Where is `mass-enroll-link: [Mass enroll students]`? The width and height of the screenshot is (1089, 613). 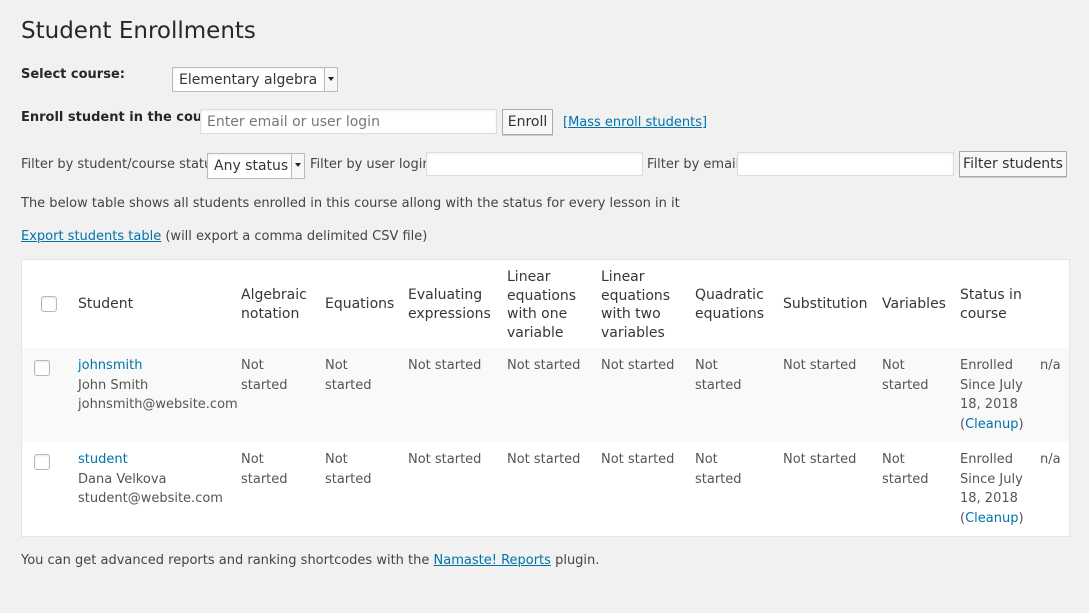
mass-enroll-link: [Mass enroll students] is located at coordinates (635, 122).